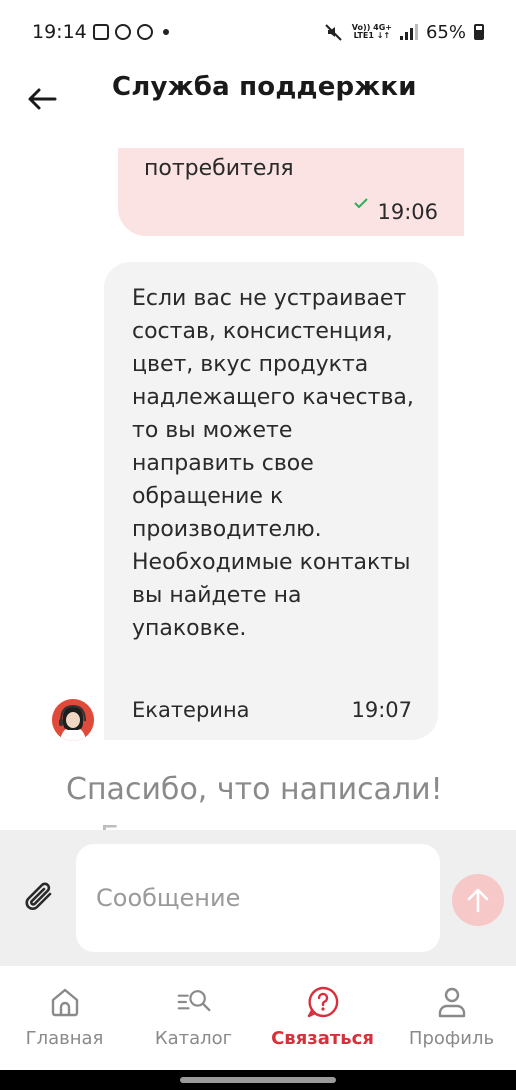 Image resolution: width=516 pixels, height=1090 pixels. I want to click on arrow-left-icon, so click(42, 99).